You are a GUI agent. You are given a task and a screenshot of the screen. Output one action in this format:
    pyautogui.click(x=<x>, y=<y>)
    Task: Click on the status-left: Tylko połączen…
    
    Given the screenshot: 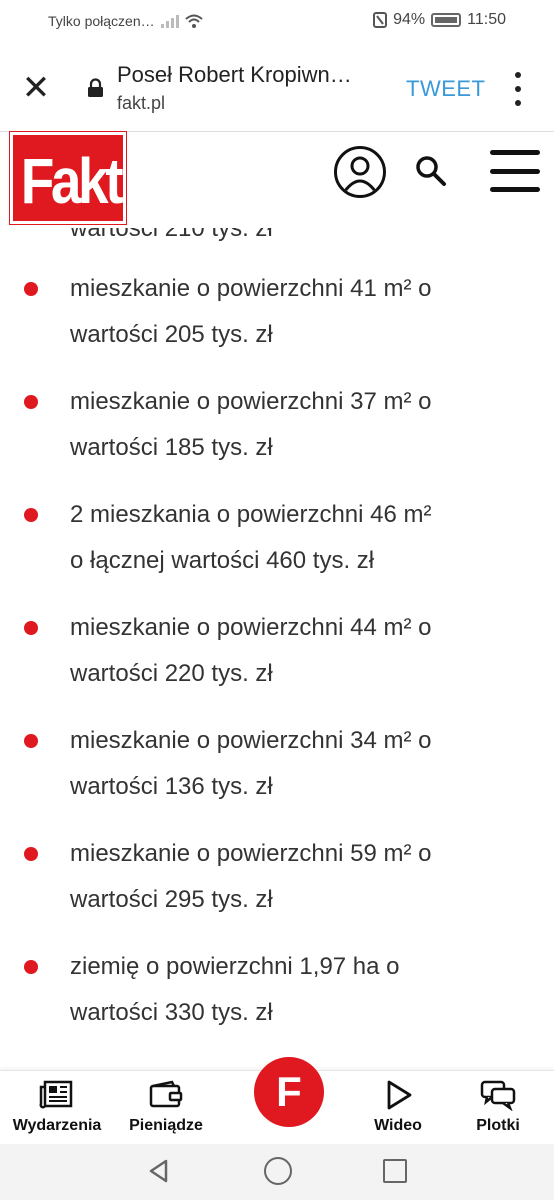 What is the action you would take?
    pyautogui.click(x=125, y=21)
    